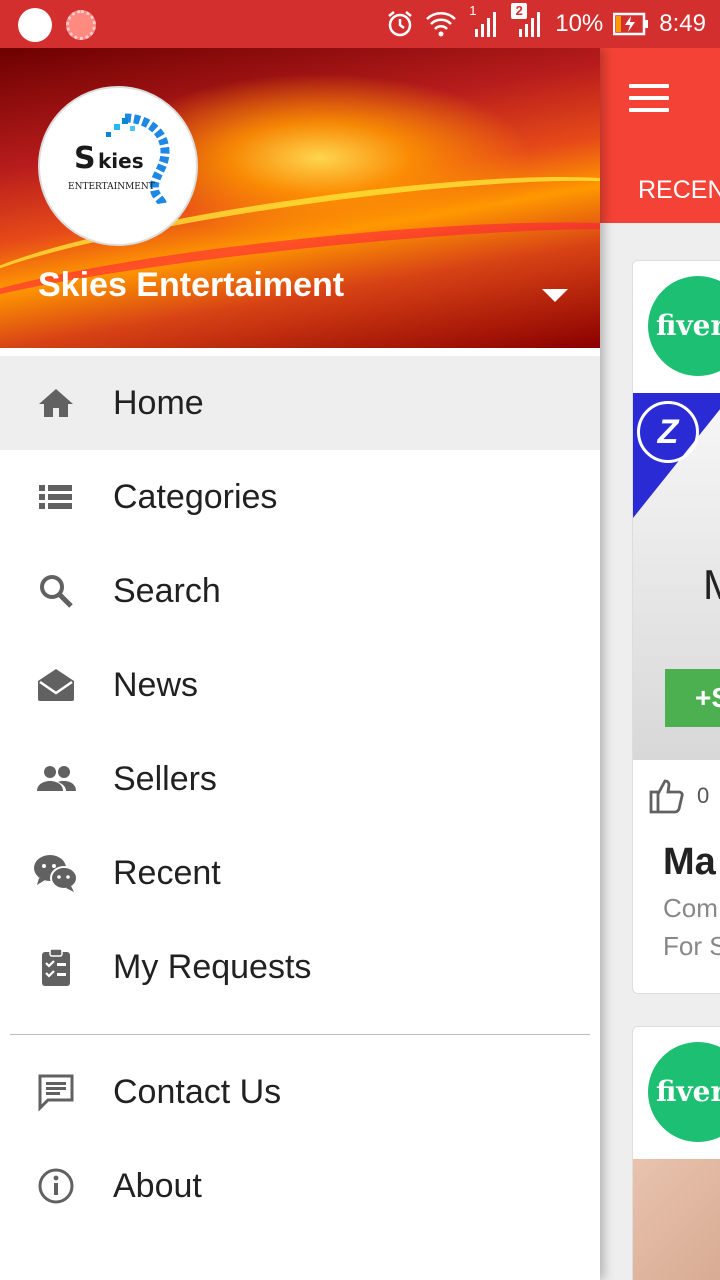 The height and width of the screenshot is (1280, 720). What do you see at coordinates (85, 158) in the screenshot?
I see `svg-text: S` at bounding box center [85, 158].